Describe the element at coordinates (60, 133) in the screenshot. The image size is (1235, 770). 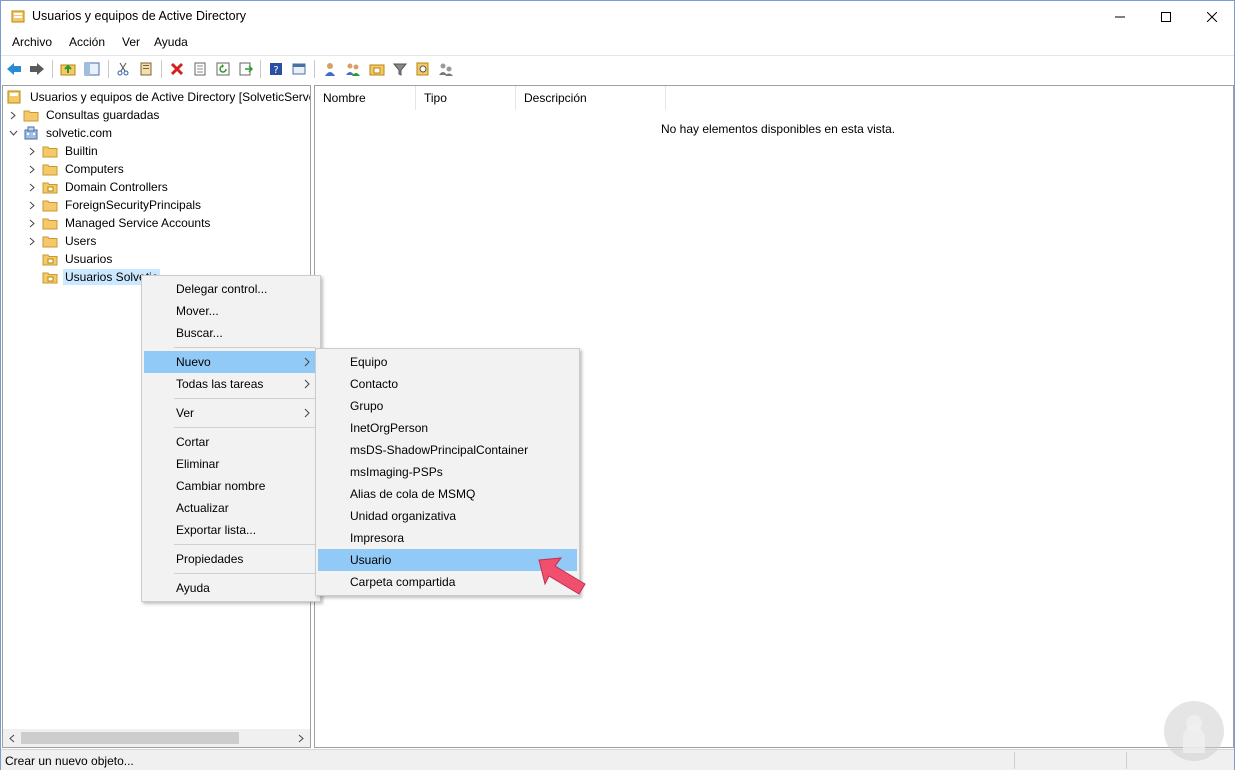
I see `tree-item-domain: solvetic.com` at that location.